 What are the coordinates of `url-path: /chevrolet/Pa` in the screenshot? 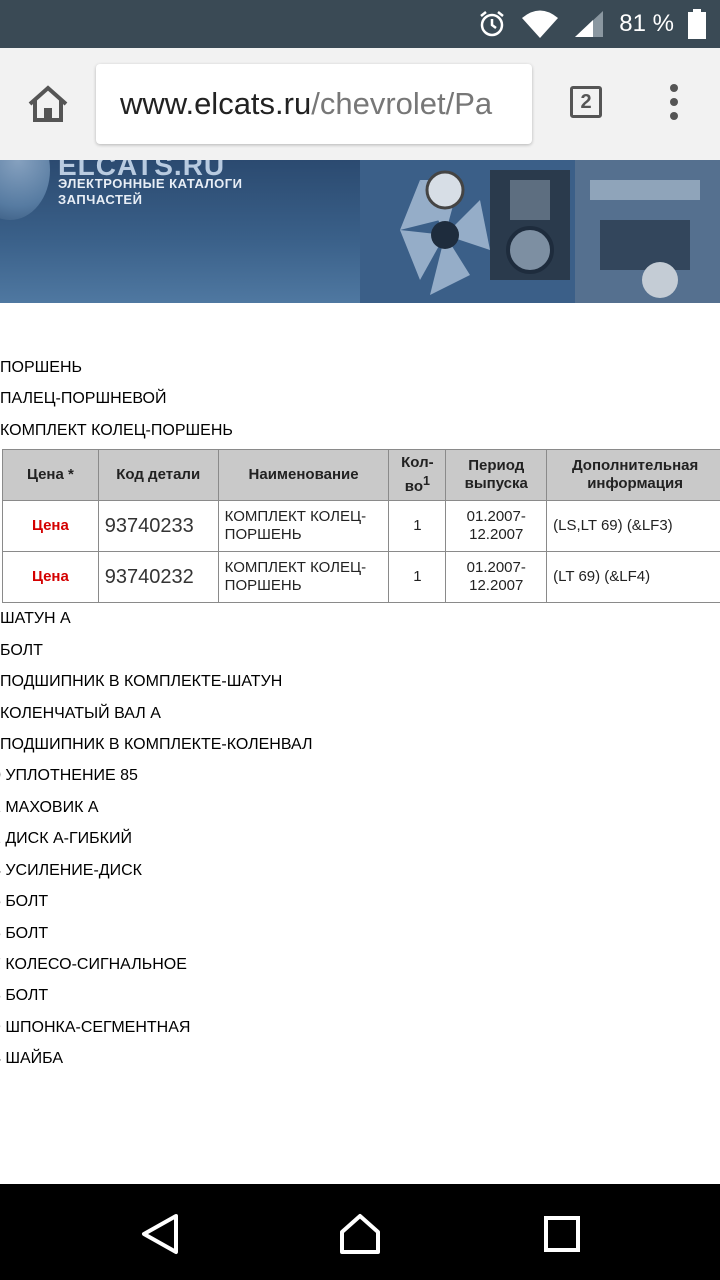 It's located at (402, 103).